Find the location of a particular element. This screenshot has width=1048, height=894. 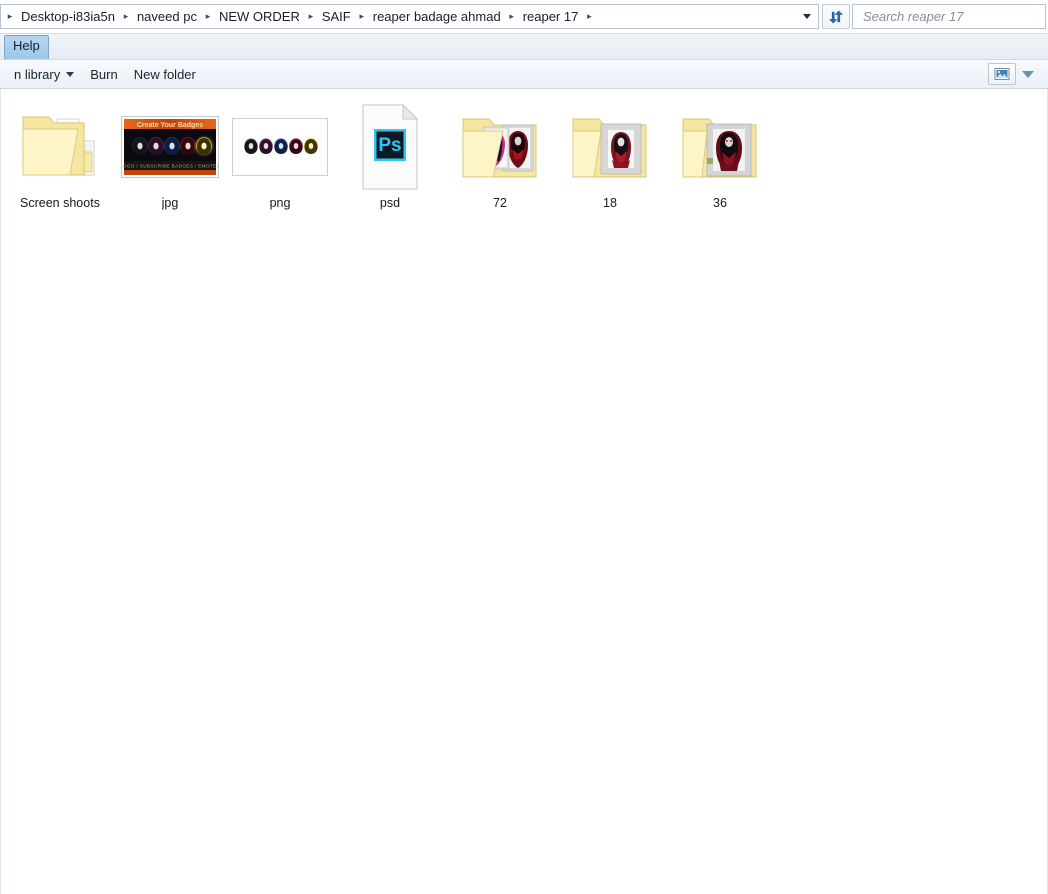

photoshop-document-icon: Ps is located at coordinates (390, 146).